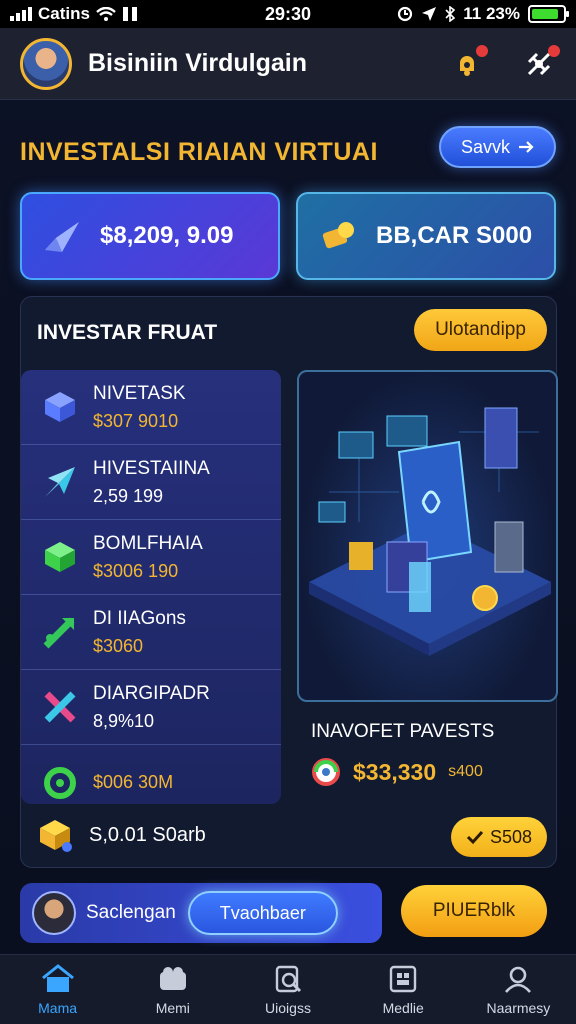 Image resolution: width=576 pixels, height=1024 pixels. What do you see at coordinates (465, 771) in the screenshot?
I see `payment-suffix: s400` at bounding box center [465, 771].